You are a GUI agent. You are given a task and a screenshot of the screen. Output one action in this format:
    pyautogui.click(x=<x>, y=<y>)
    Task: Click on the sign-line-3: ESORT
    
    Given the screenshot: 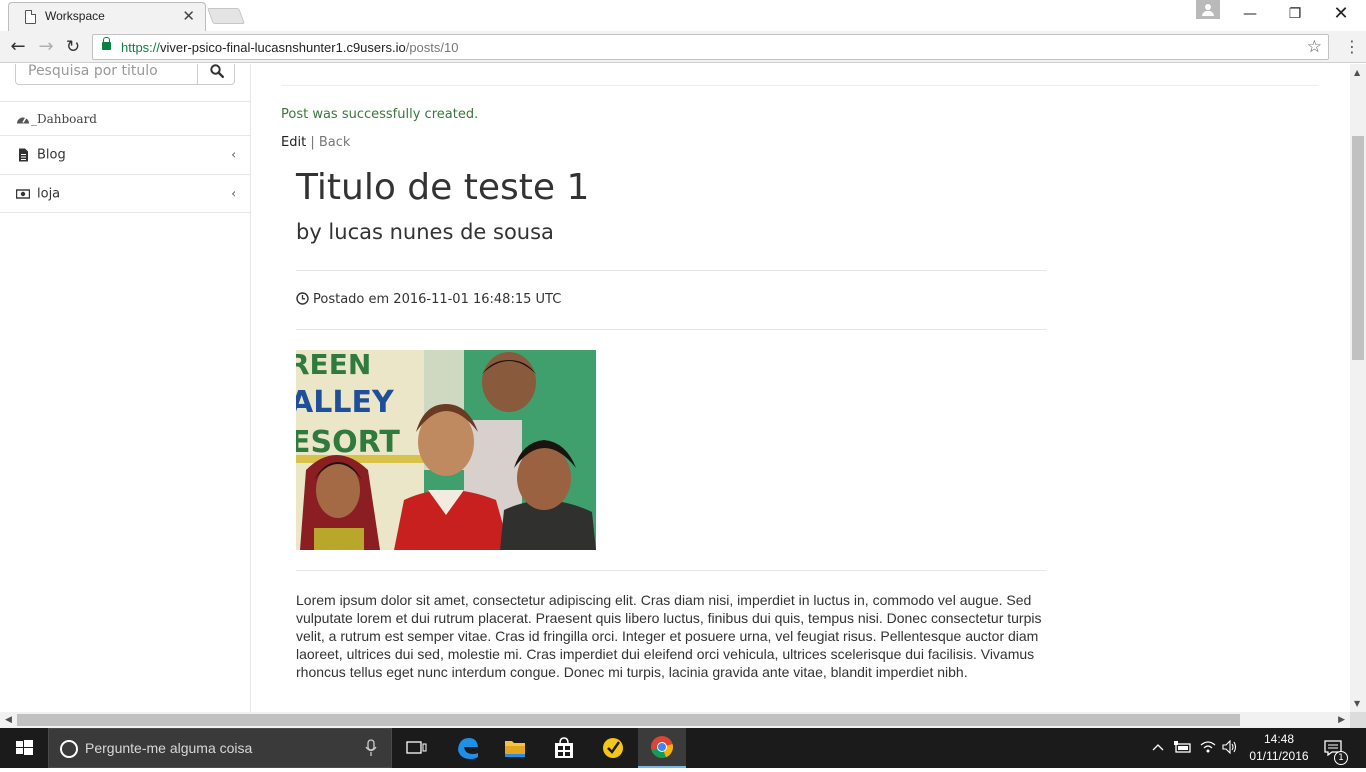 What is the action you would take?
    pyautogui.click(x=348, y=442)
    